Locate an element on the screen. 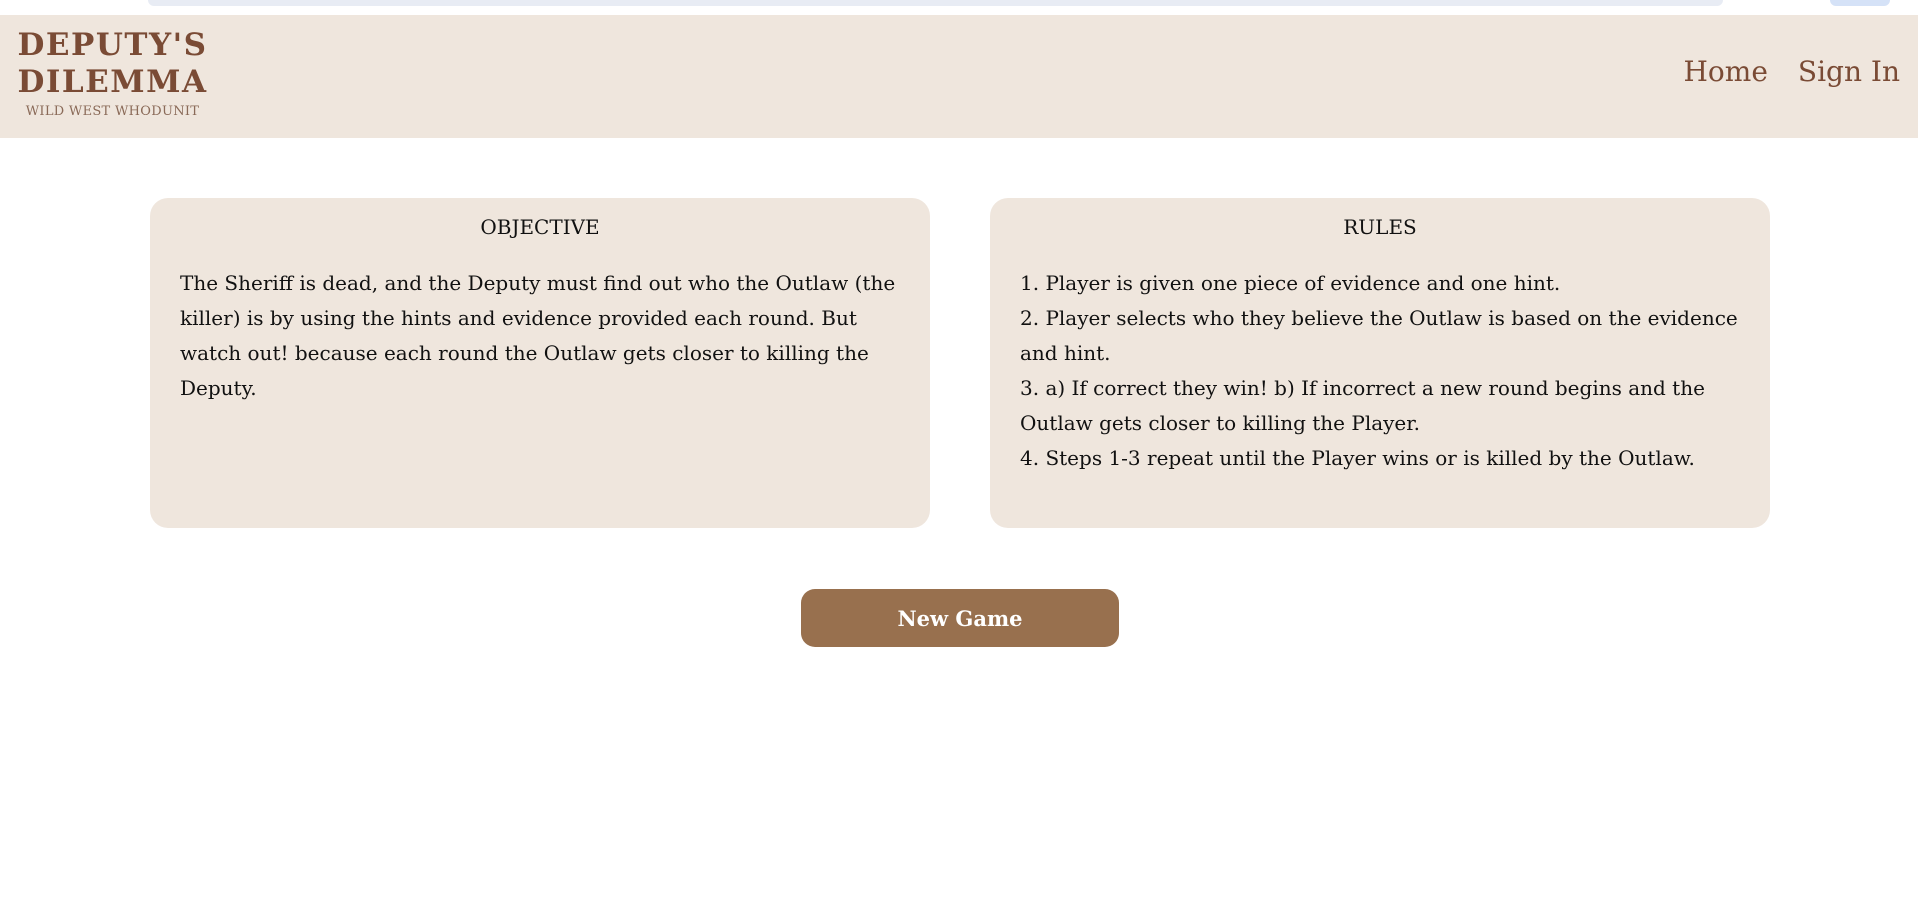 This screenshot has width=1918, height=920. browser-button-edge is located at coordinates (1860, 3).